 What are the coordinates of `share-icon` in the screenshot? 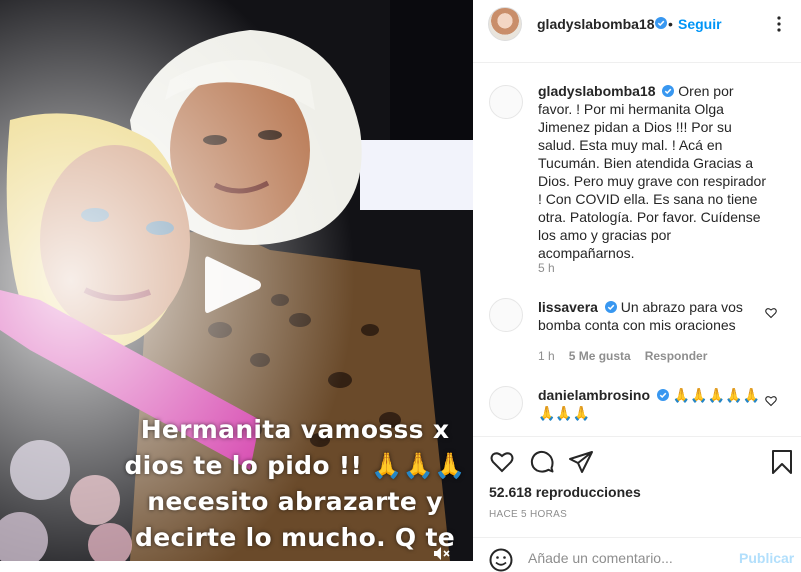 It's located at (581, 462).